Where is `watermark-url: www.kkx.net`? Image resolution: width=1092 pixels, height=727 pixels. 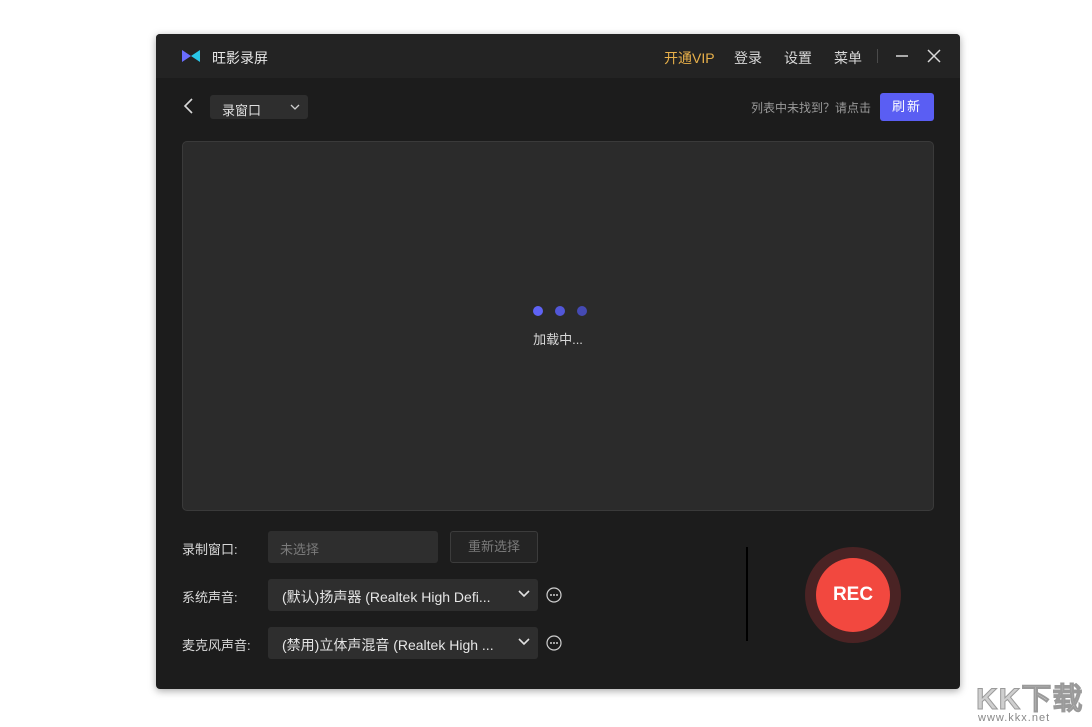 watermark-url: www.kkx.net is located at coordinates (1014, 718).